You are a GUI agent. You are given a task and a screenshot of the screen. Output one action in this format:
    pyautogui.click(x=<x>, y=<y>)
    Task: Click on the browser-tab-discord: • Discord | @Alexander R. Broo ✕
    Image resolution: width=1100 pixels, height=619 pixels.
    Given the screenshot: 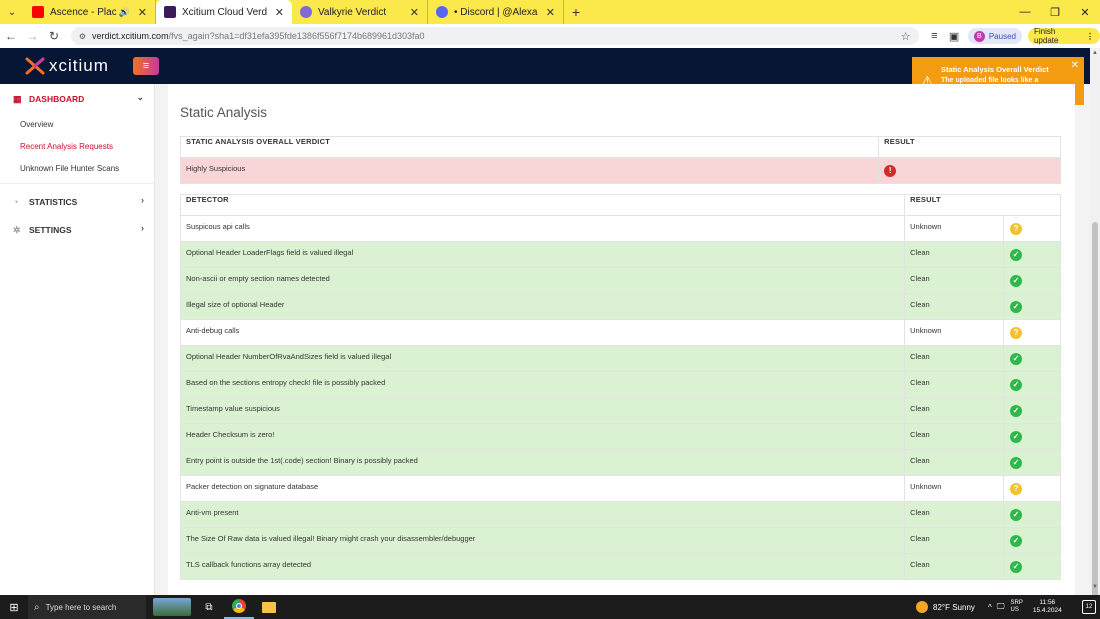 What is the action you would take?
    pyautogui.click(x=496, y=12)
    